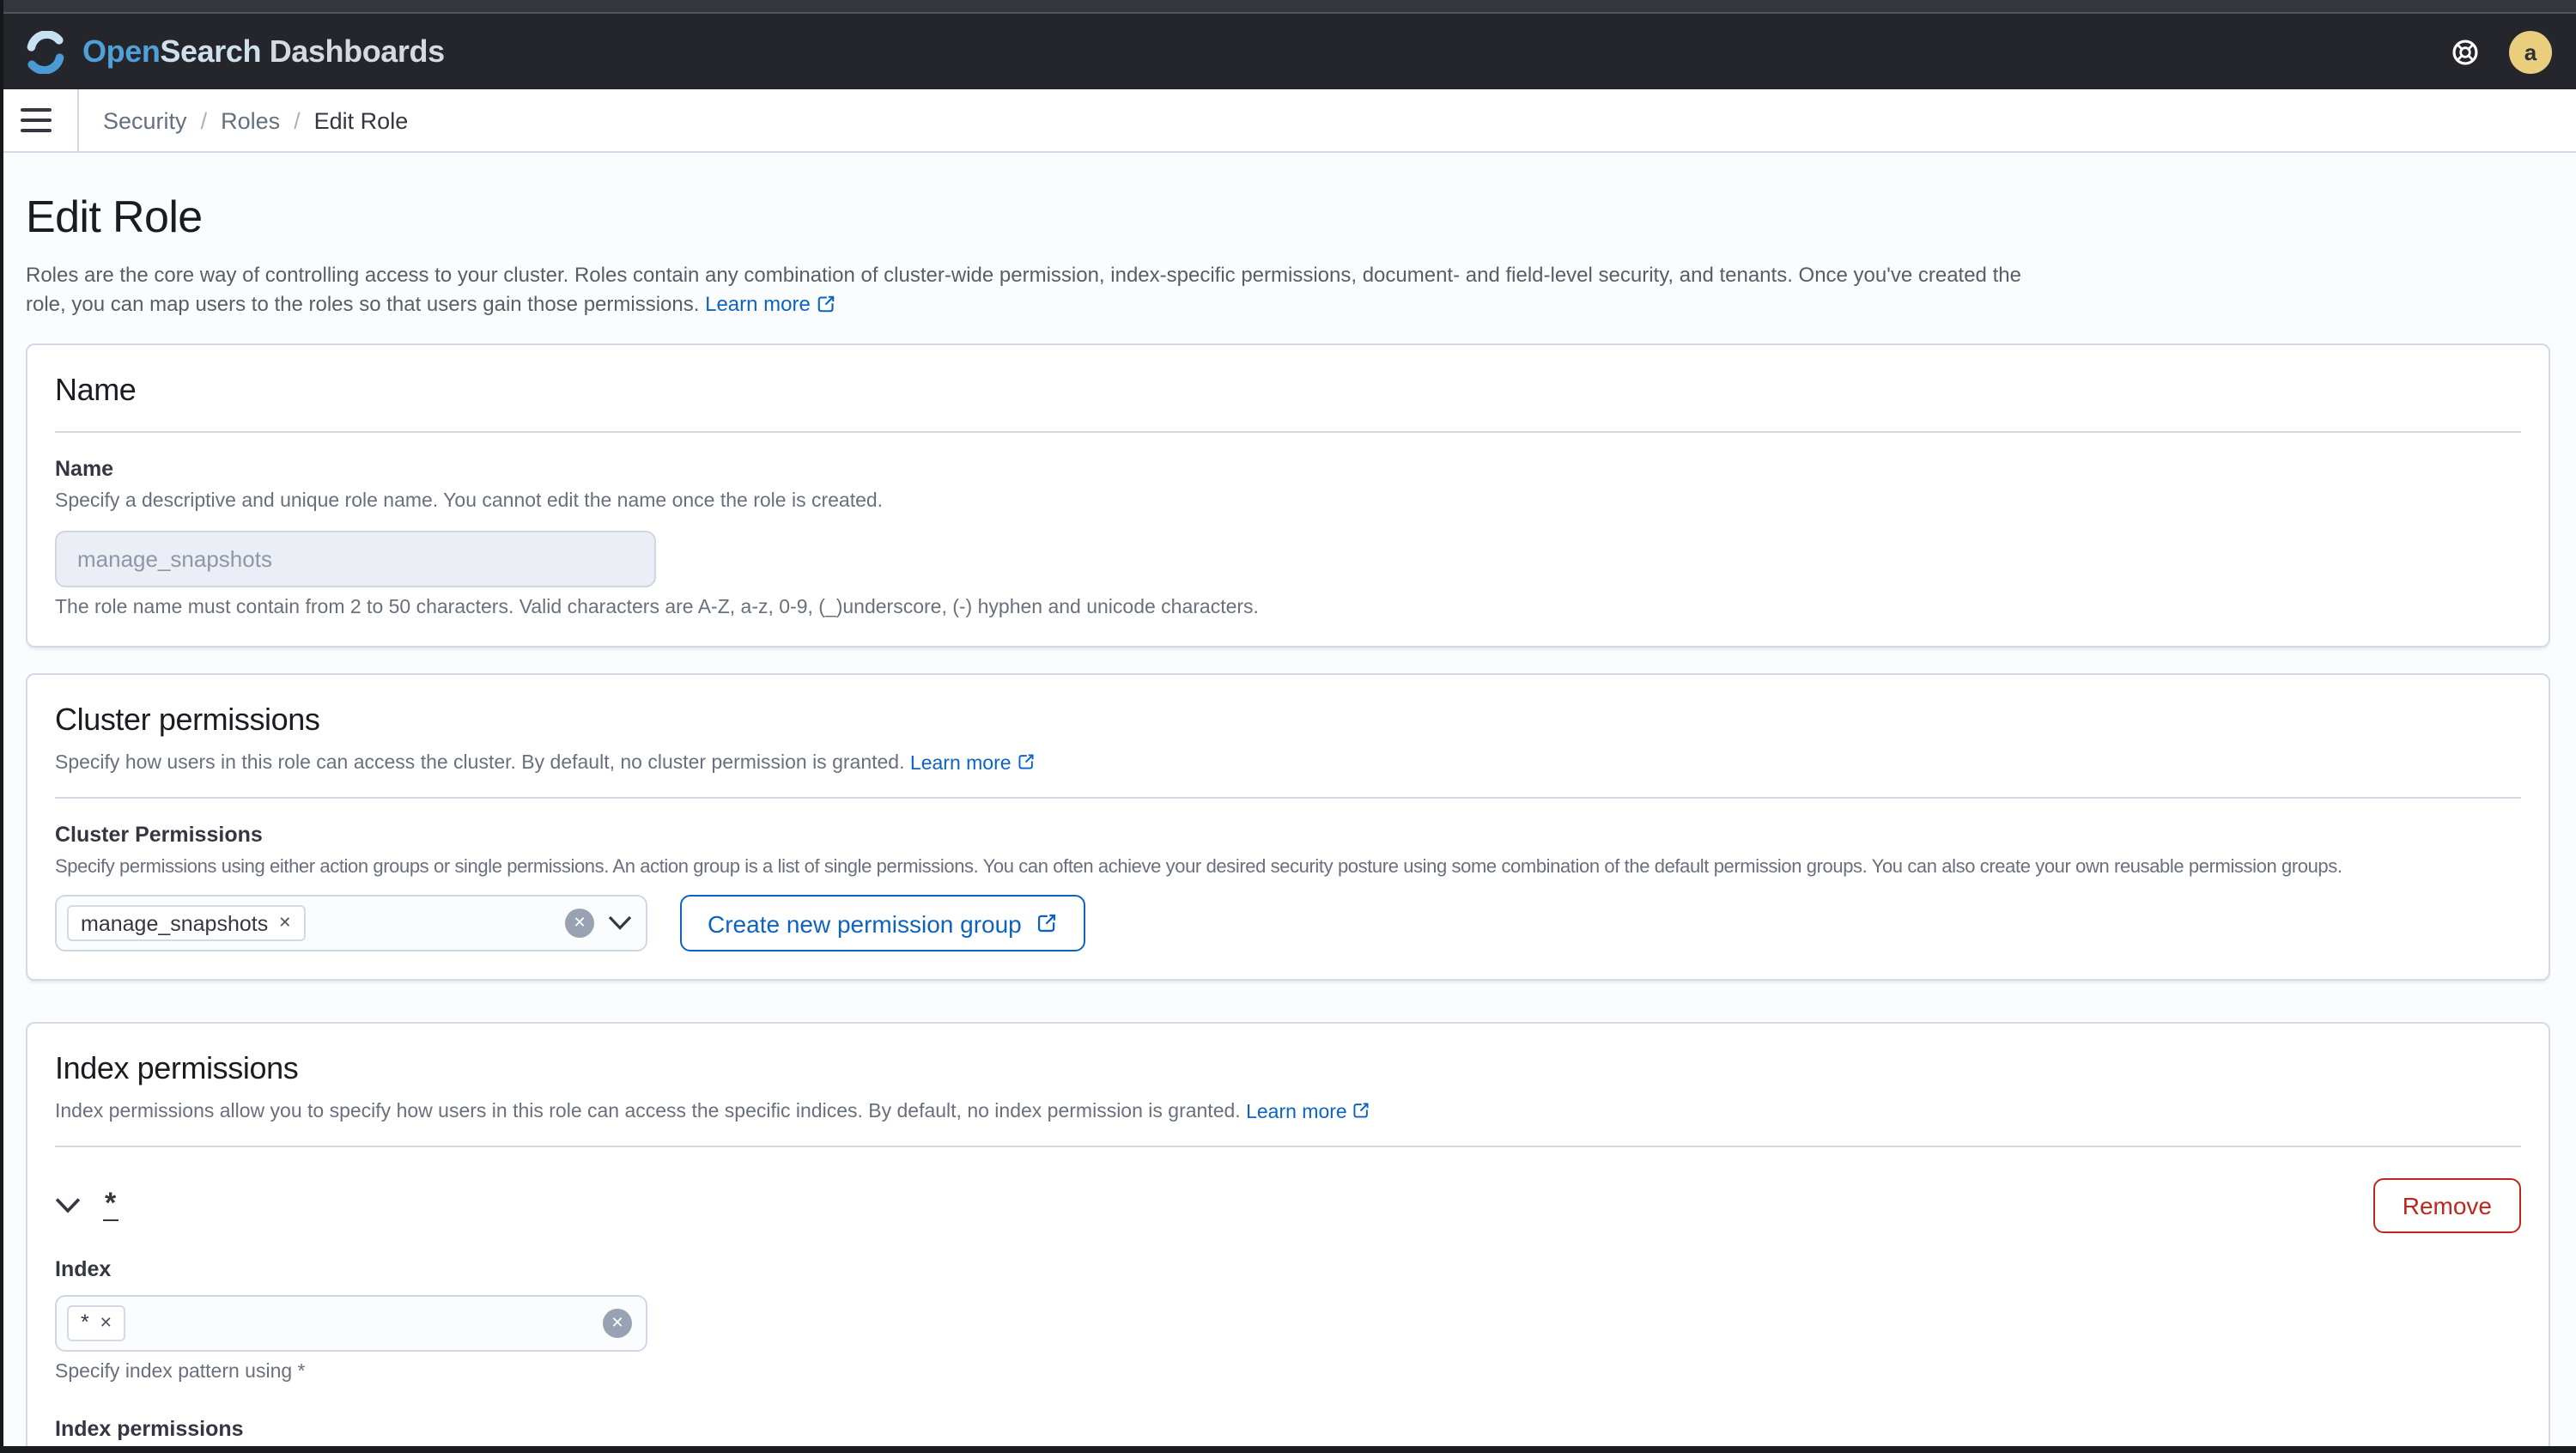 The image size is (2576, 1453). What do you see at coordinates (1, 727) in the screenshot?
I see `window-left-edge` at bounding box center [1, 727].